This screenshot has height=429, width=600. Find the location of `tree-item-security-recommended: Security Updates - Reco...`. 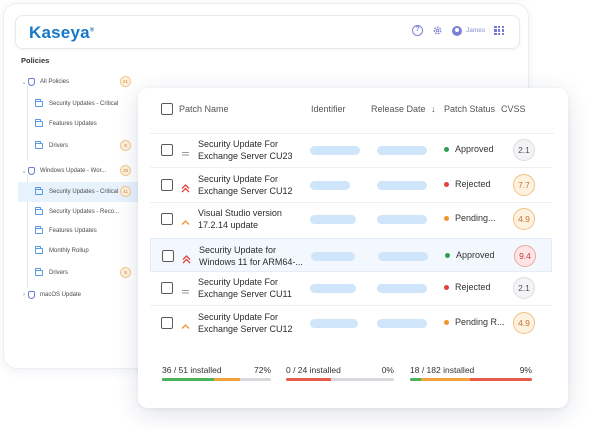

tree-item-security-recommended: Security Updates - Reco... is located at coordinates (86, 212).